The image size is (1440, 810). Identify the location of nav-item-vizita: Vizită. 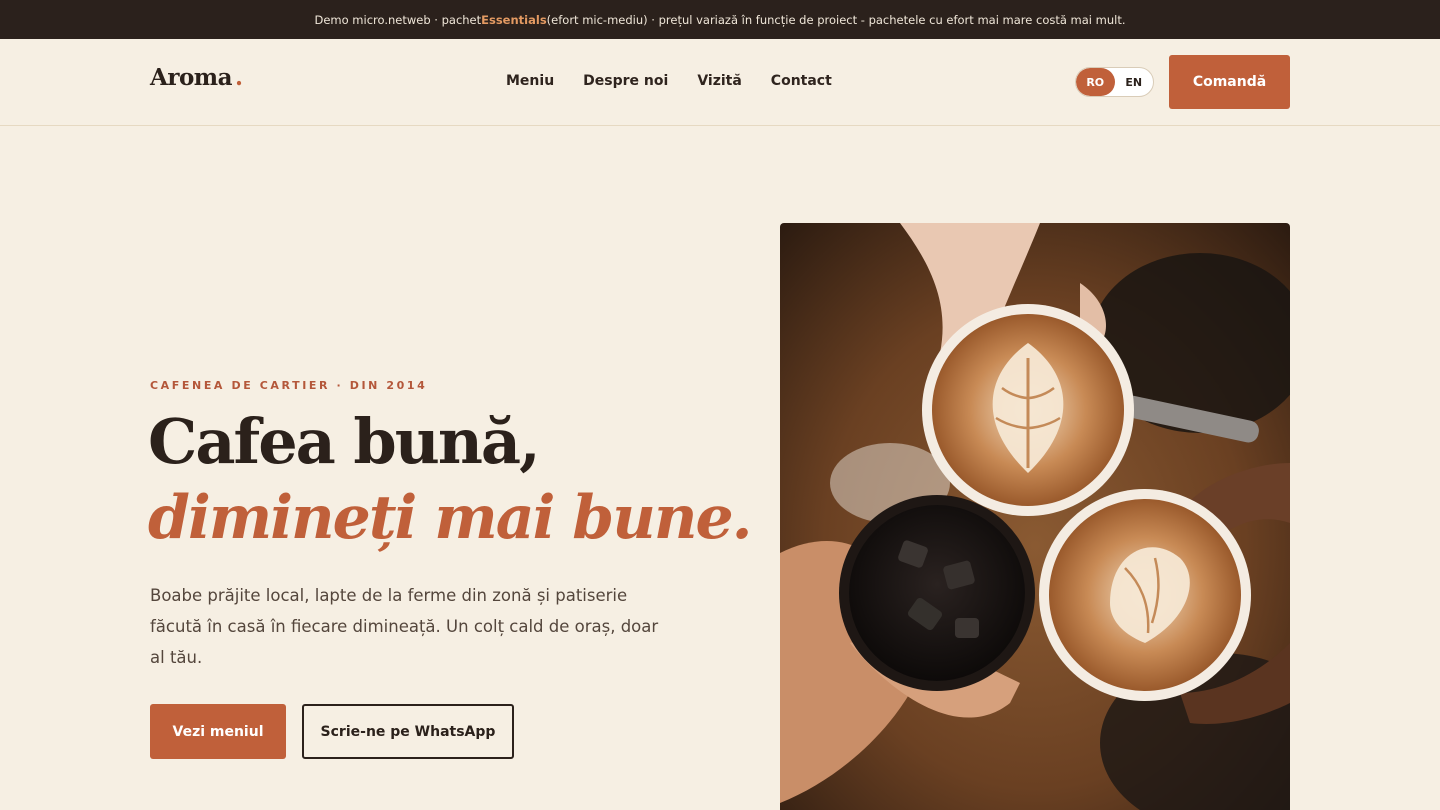
(719, 81).